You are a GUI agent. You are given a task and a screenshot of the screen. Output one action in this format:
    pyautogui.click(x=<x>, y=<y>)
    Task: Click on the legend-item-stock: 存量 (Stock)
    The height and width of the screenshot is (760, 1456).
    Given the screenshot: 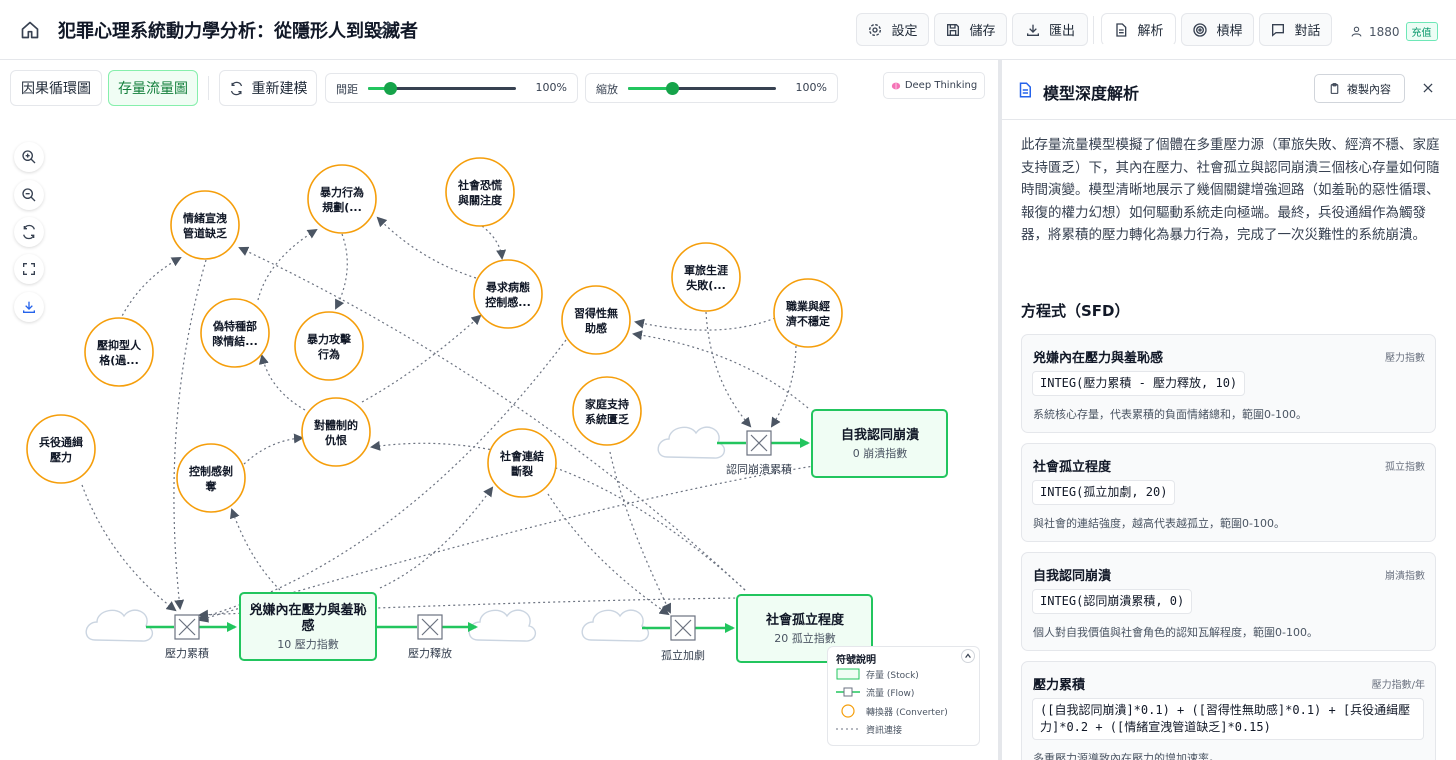 What is the action you would take?
    pyautogui.click(x=877, y=674)
    